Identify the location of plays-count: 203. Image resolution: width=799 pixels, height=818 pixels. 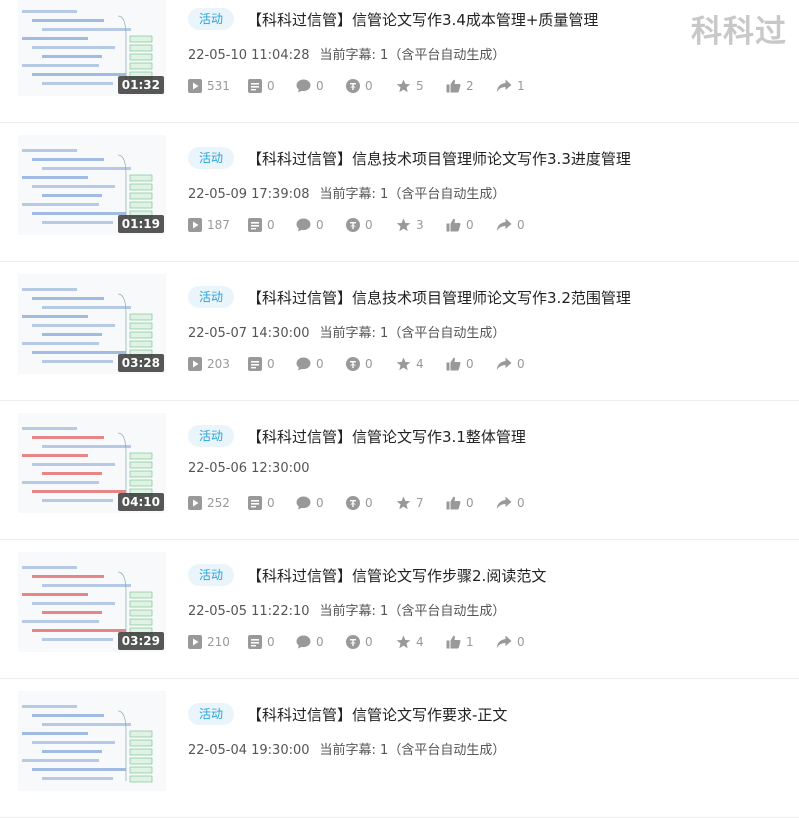
(218, 364).